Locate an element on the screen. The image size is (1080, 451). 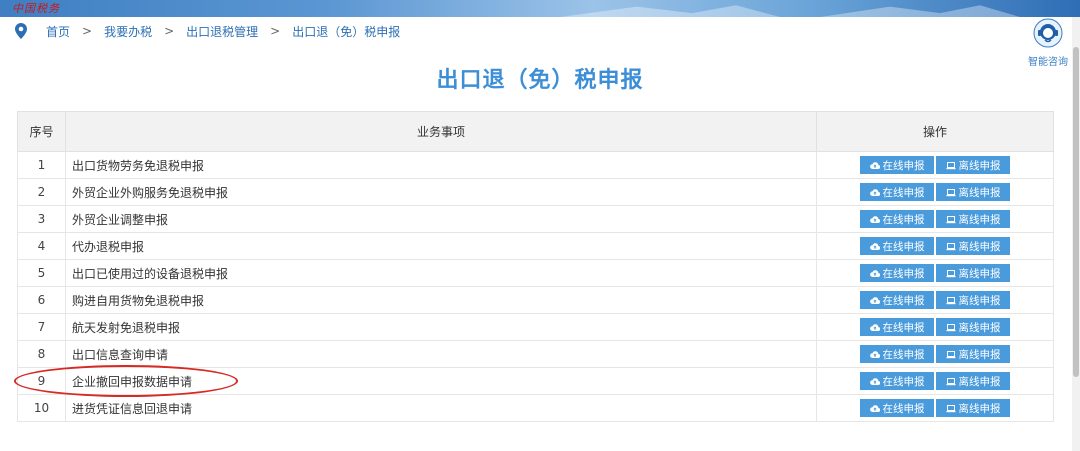
breadcrumb-home: 首页 is located at coordinates (58, 31).